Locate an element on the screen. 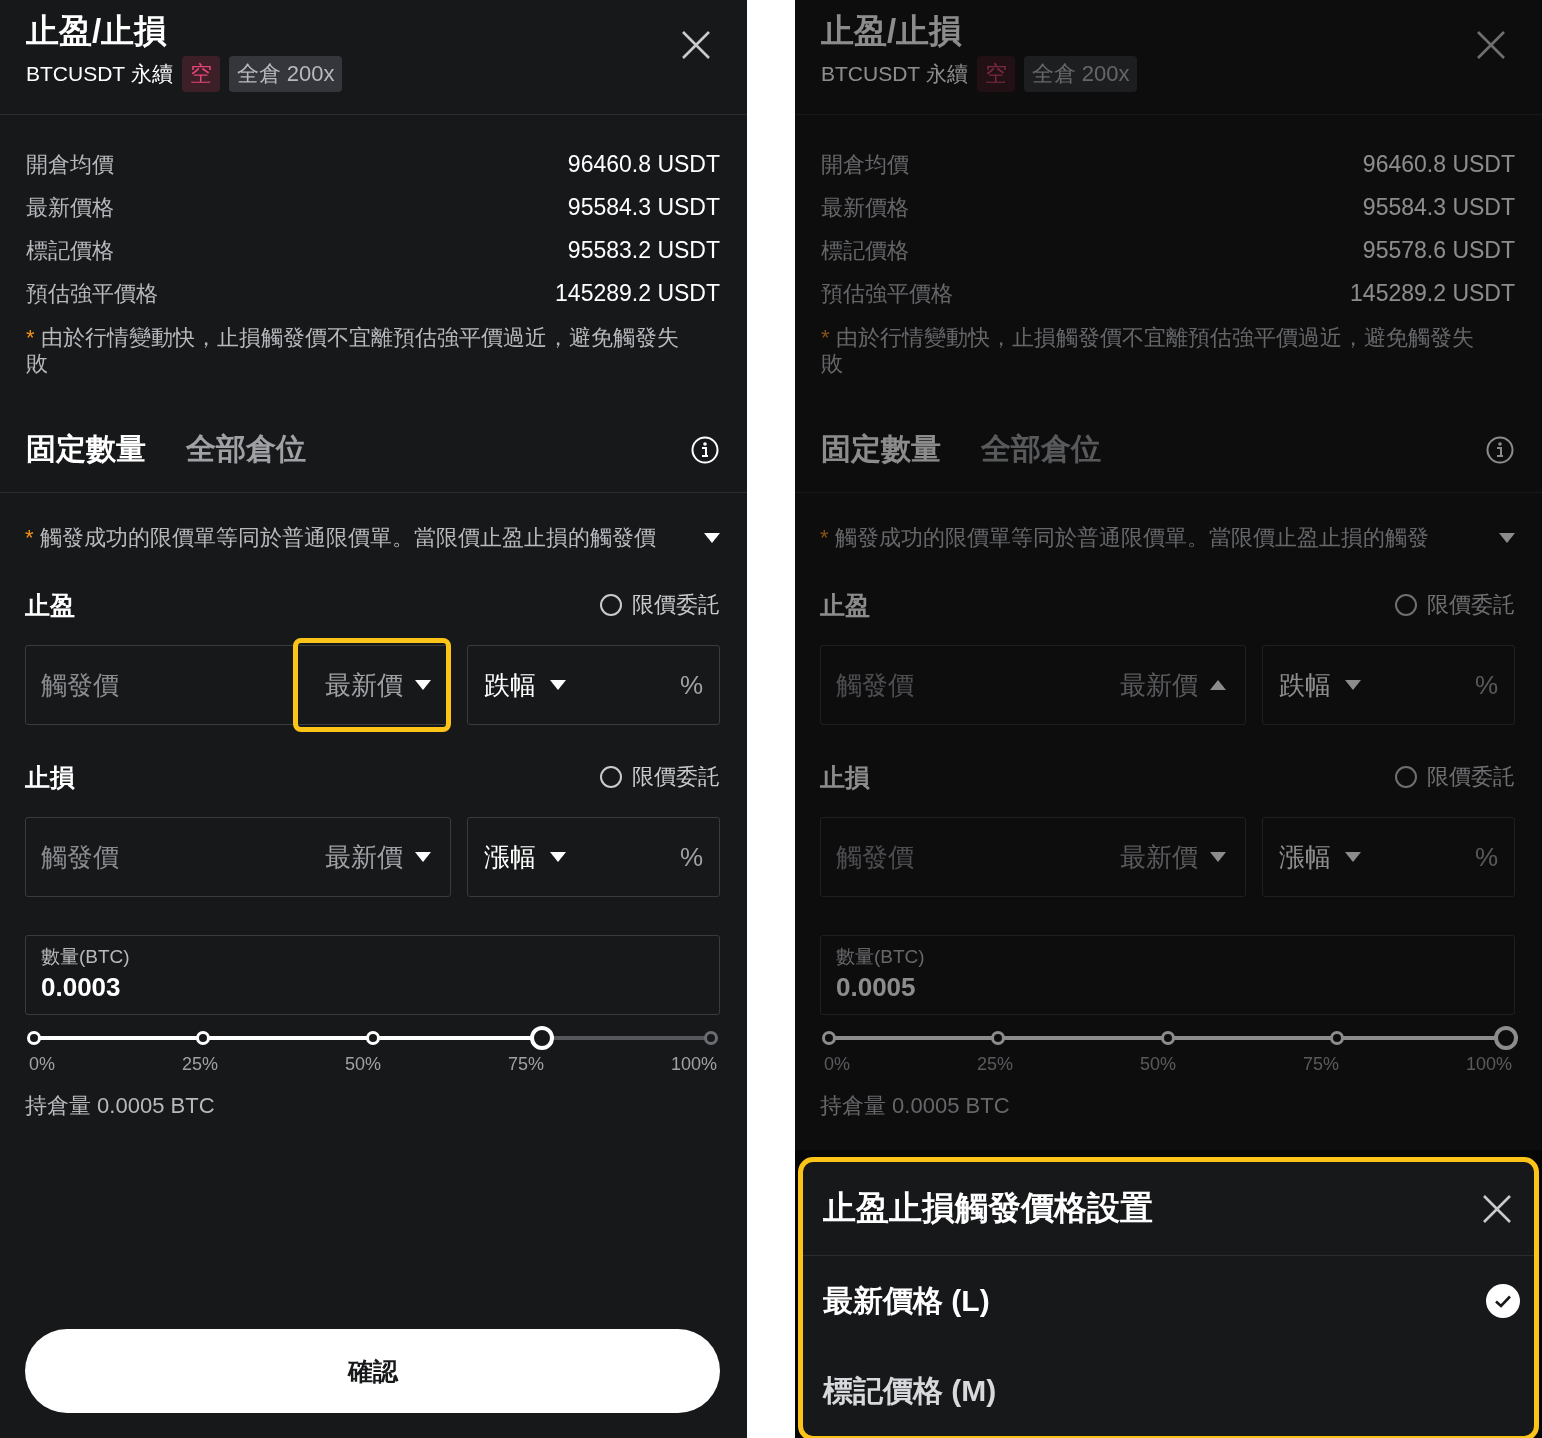 This screenshot has height=1438, width=1542. check-icon is located at coordinates (1503, 1301).